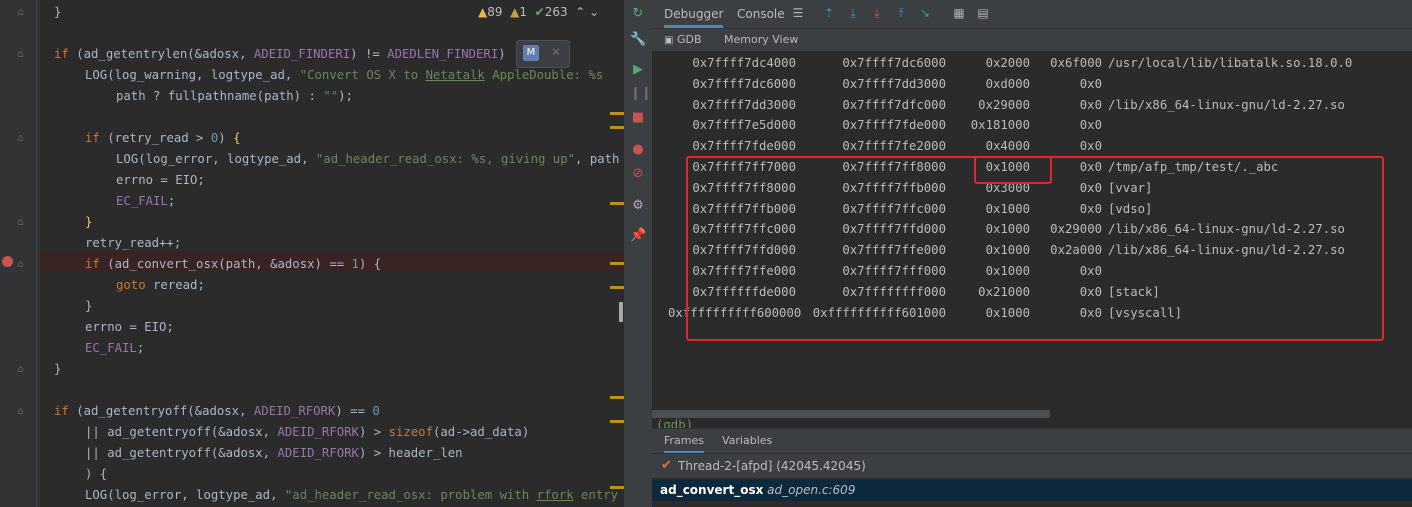 The image size is (1412, 507). I want to click on tab-variables: Variables, so click(747, 441).